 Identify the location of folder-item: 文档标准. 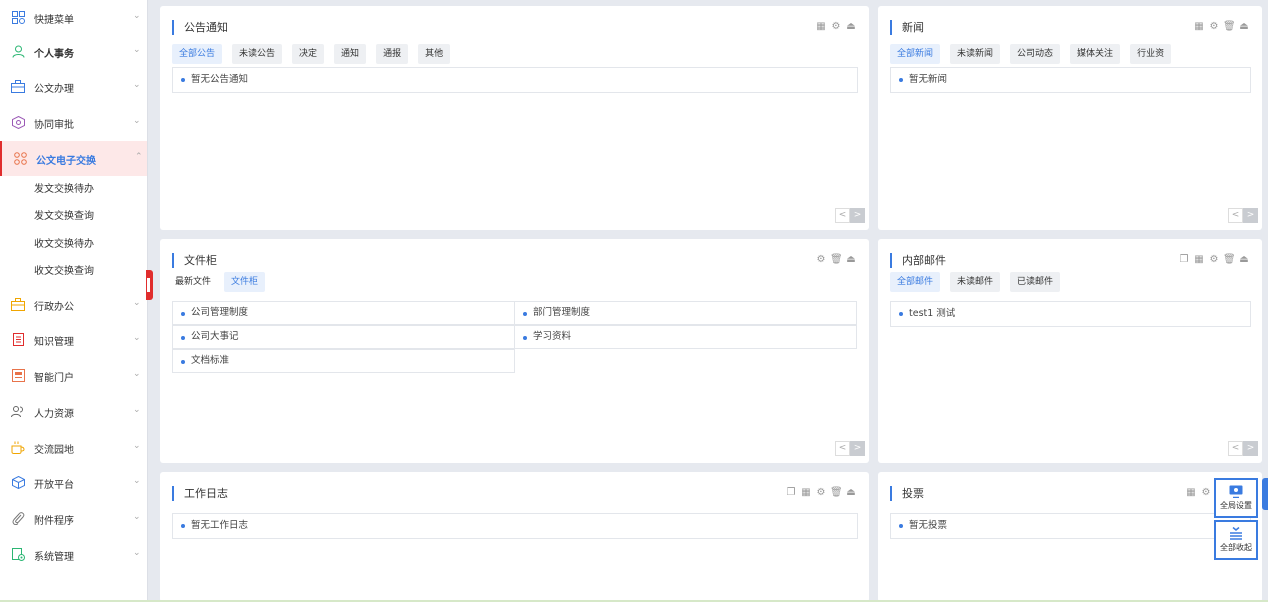
(343, 361).